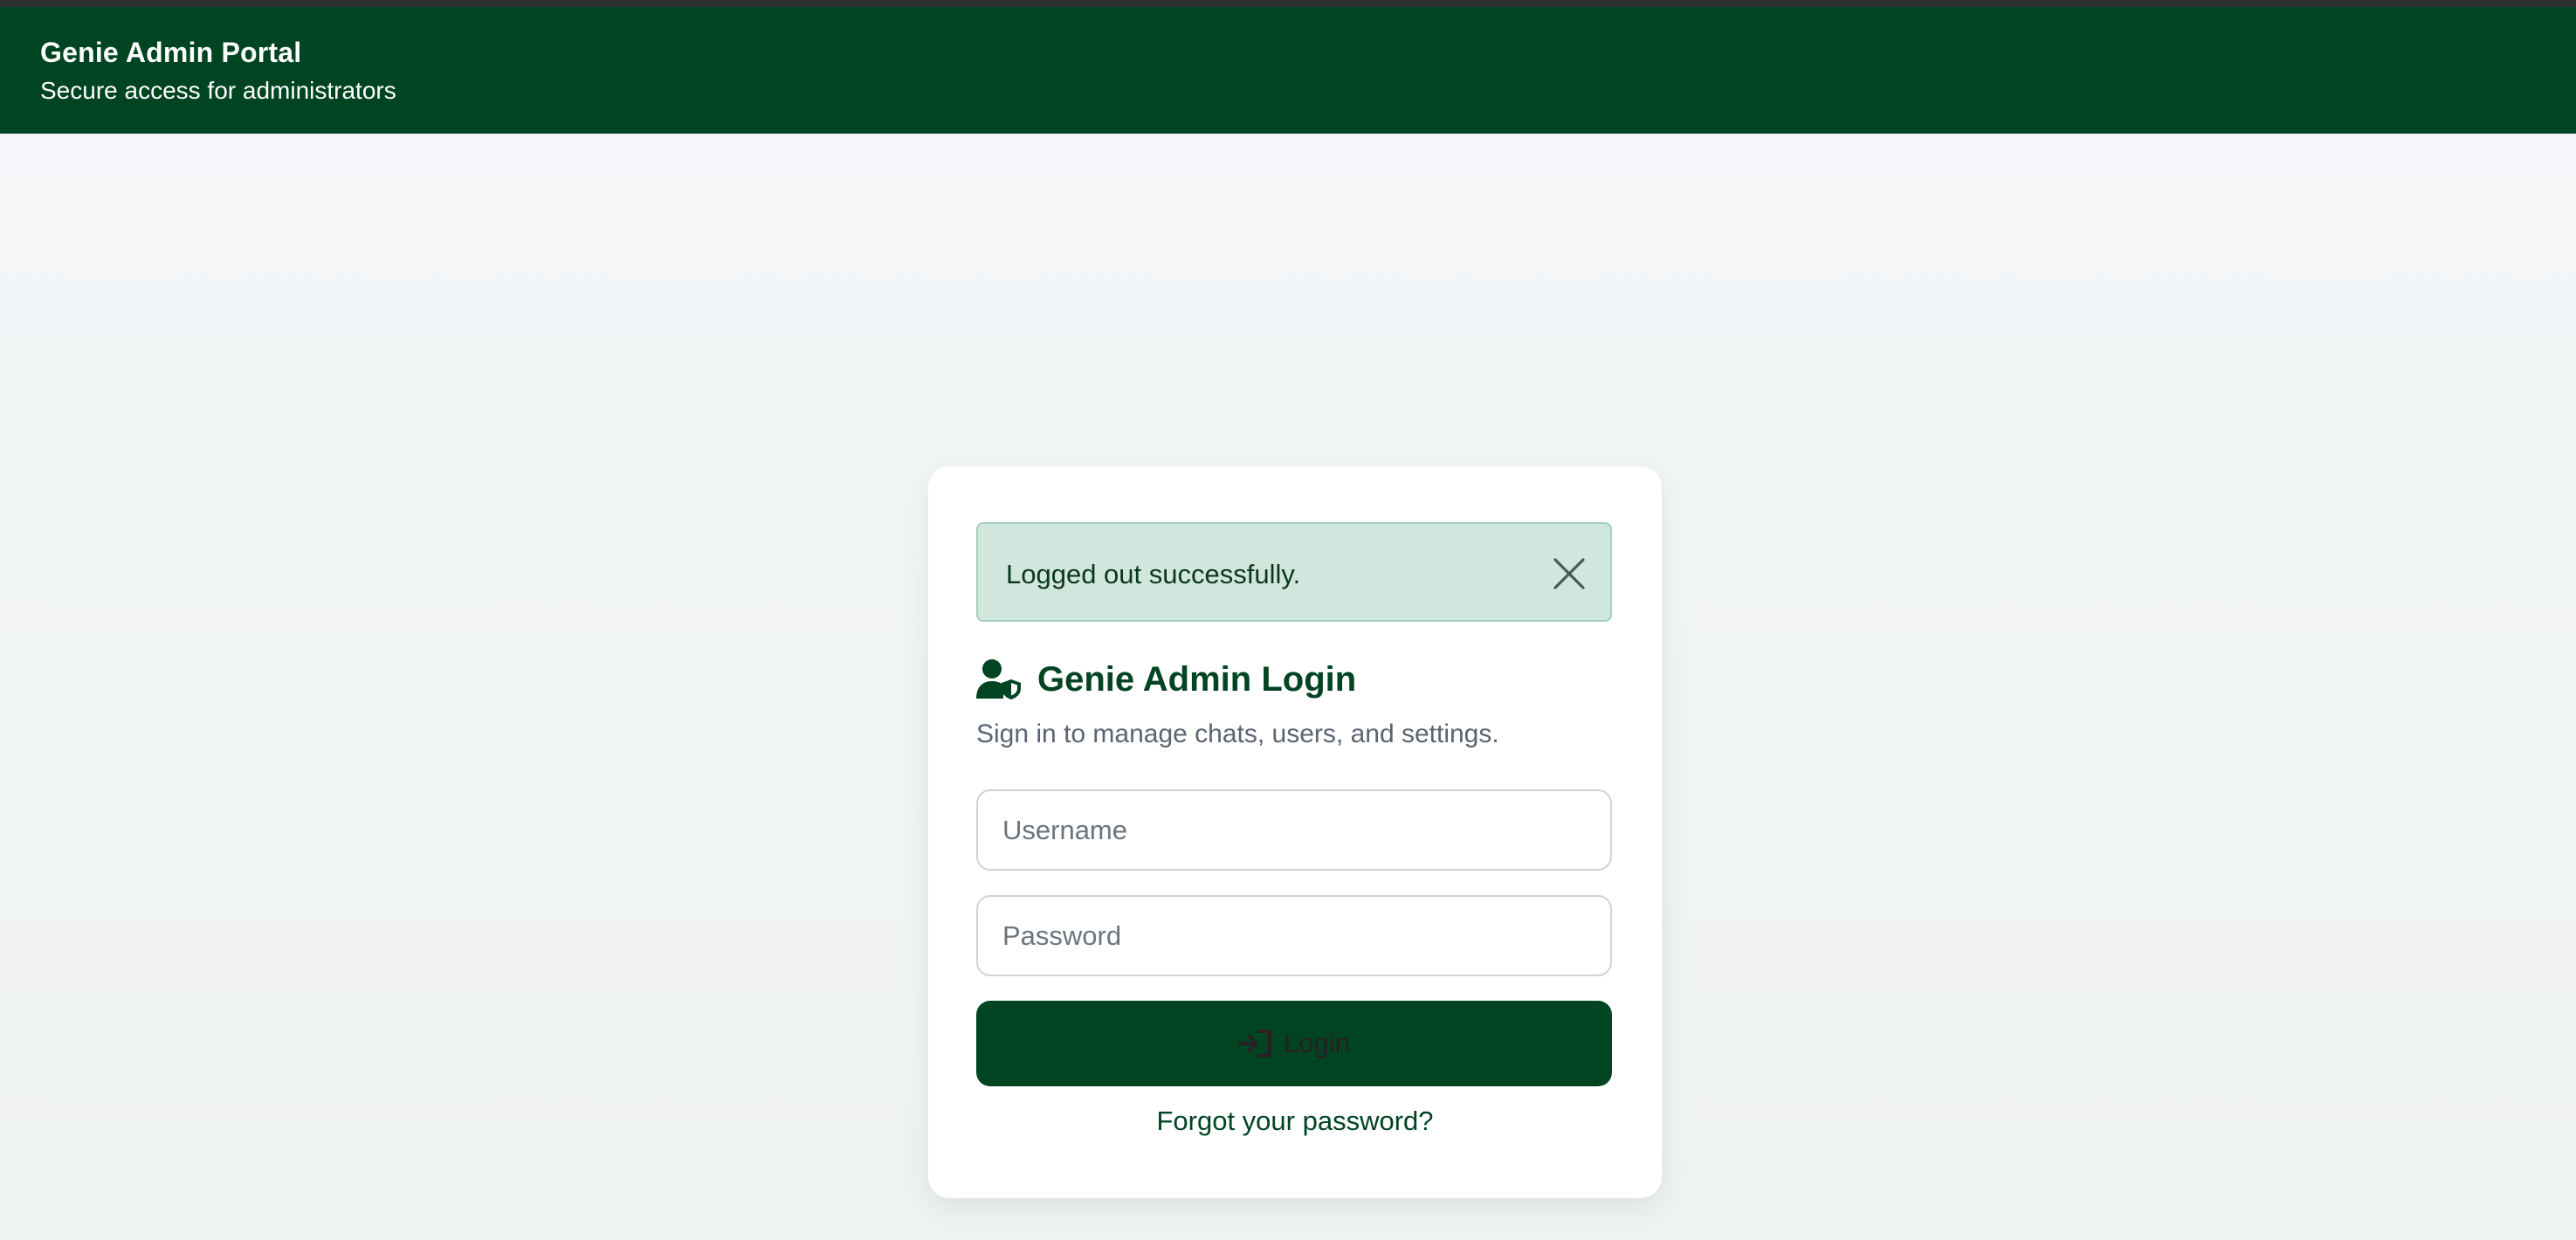  I want to click on logout-success-alert: Logged out successfully., so click(1294, 572).